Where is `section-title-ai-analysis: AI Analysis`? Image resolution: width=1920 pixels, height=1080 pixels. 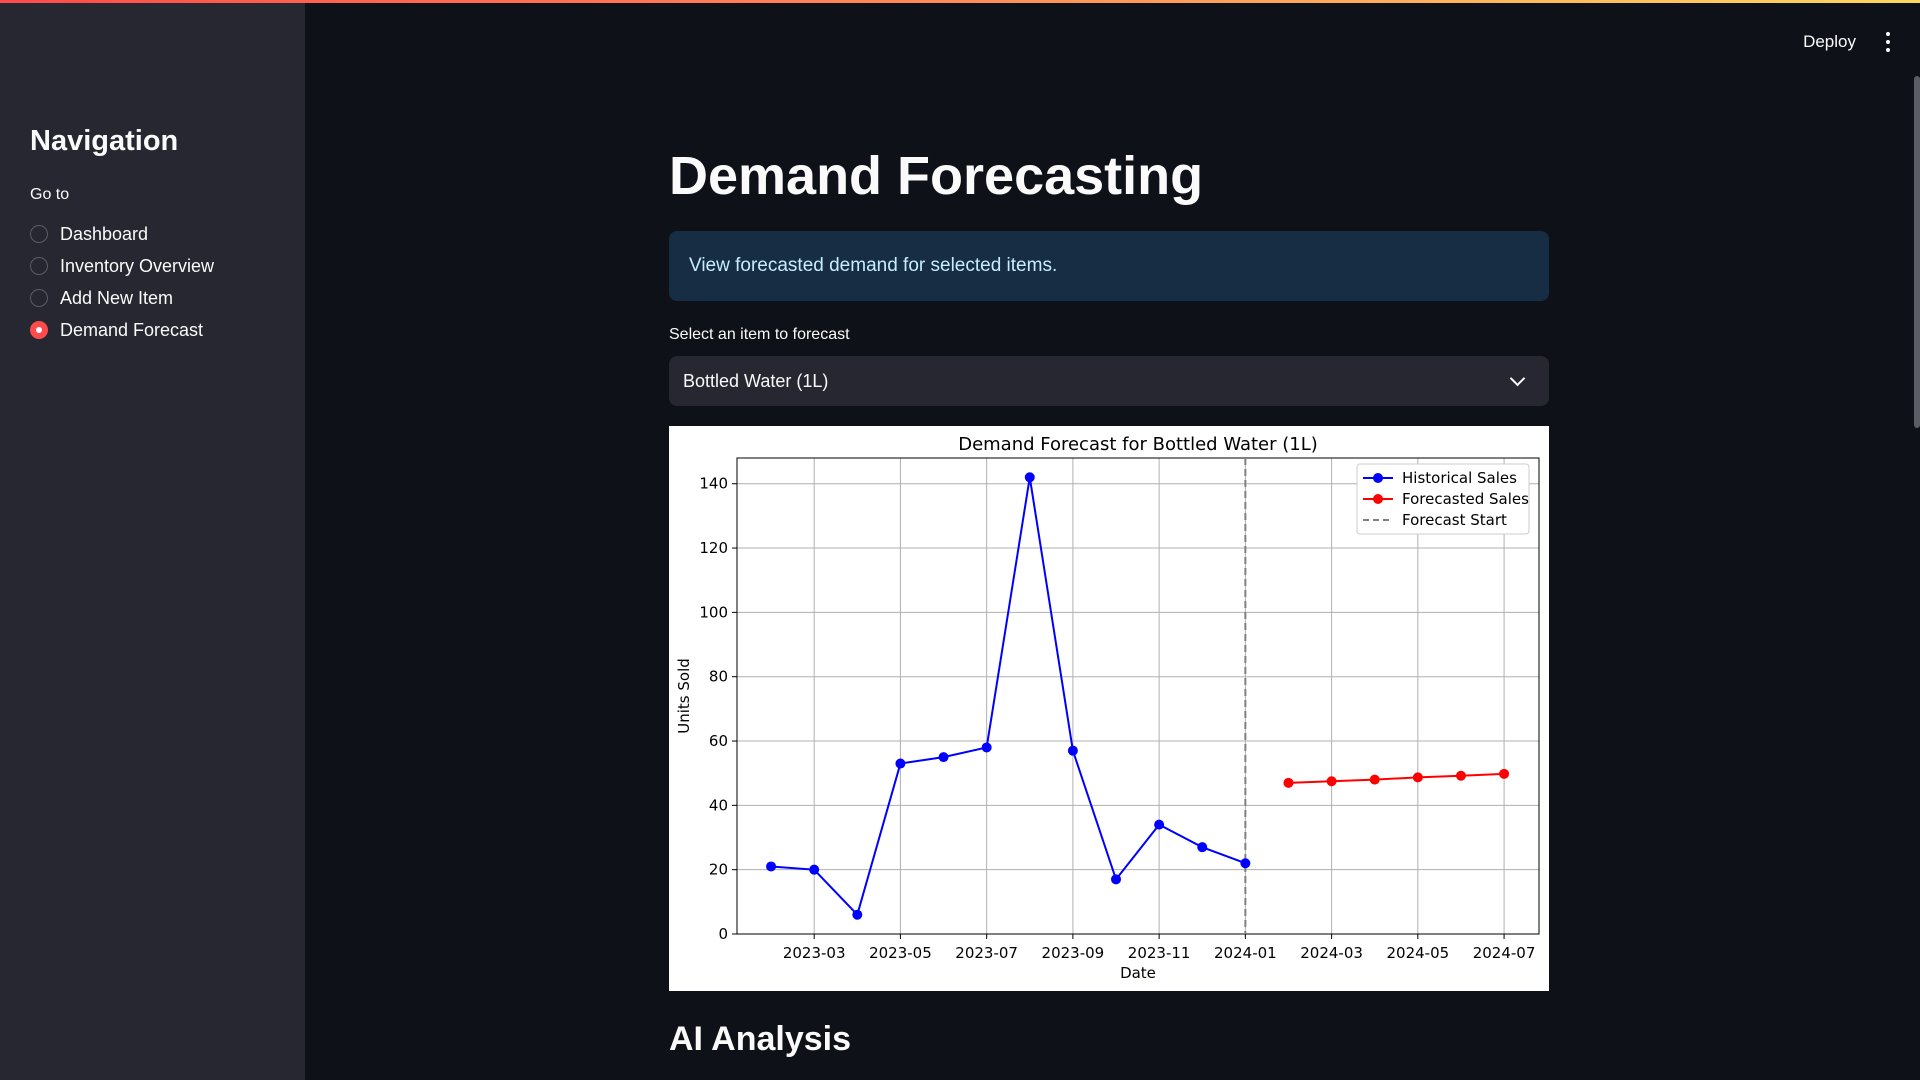 section-title-ai-analysis: AI Analysis is located at coordinates (760, 1039).